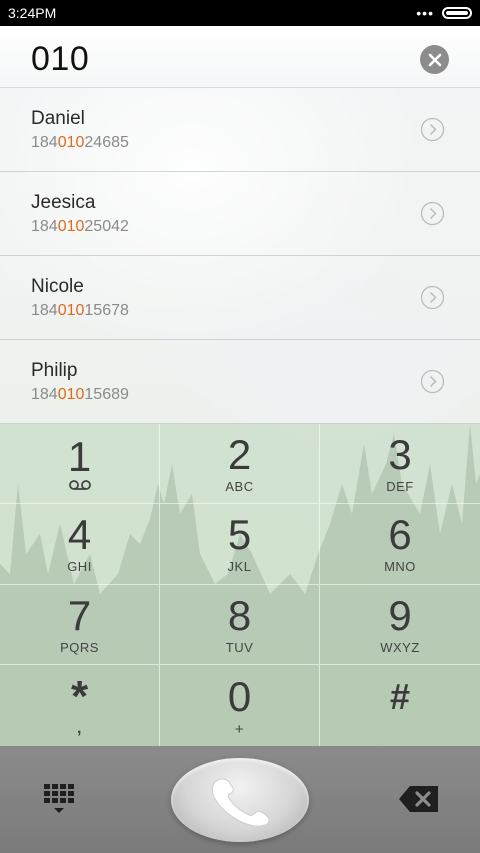 Image resolution: width=480 pixels, height=853 pixels. What do you see at coordinates (240, 57) in the screenshot?
I see `number-input-bar: 010` at bounding box center [240, 57].